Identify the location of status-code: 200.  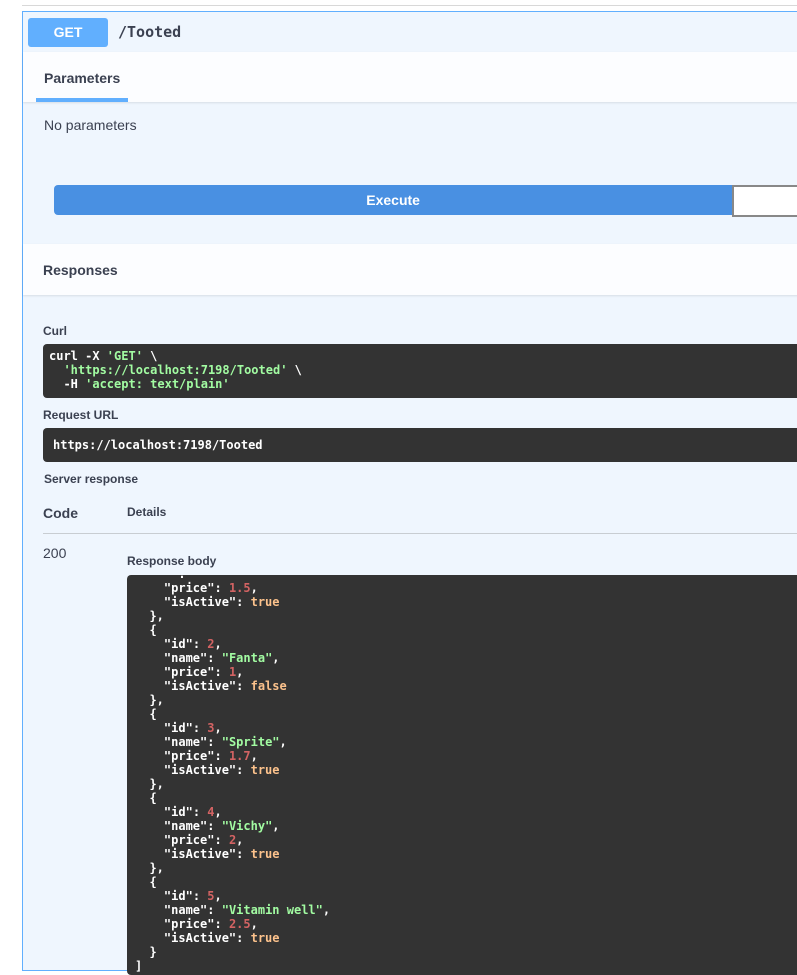
(55, 553).